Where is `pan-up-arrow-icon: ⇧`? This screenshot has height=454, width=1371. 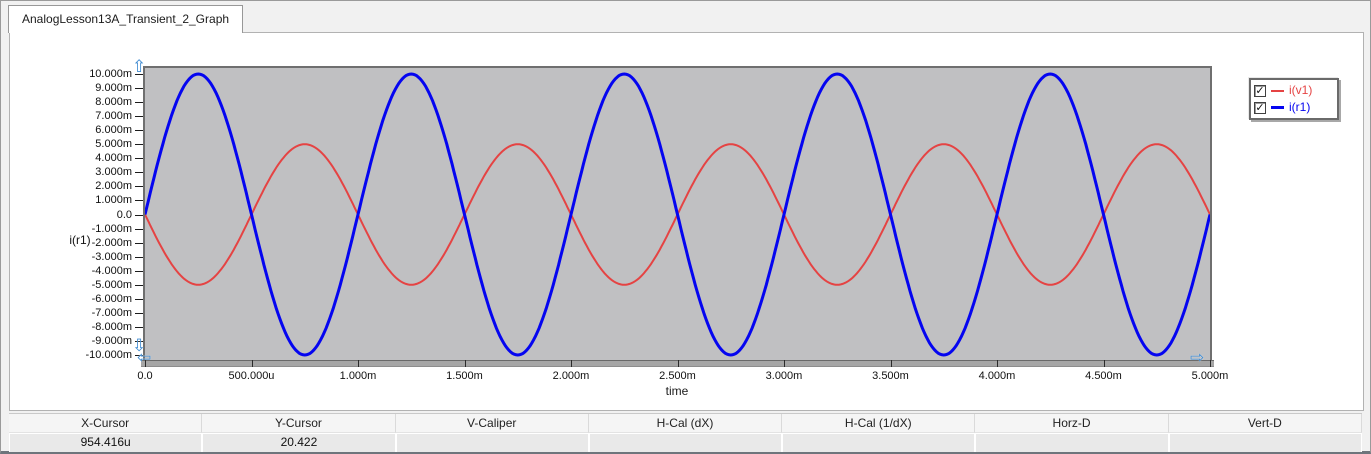 pan-up-arrow-icon: ⇧ is located at coordinates (139, 67).